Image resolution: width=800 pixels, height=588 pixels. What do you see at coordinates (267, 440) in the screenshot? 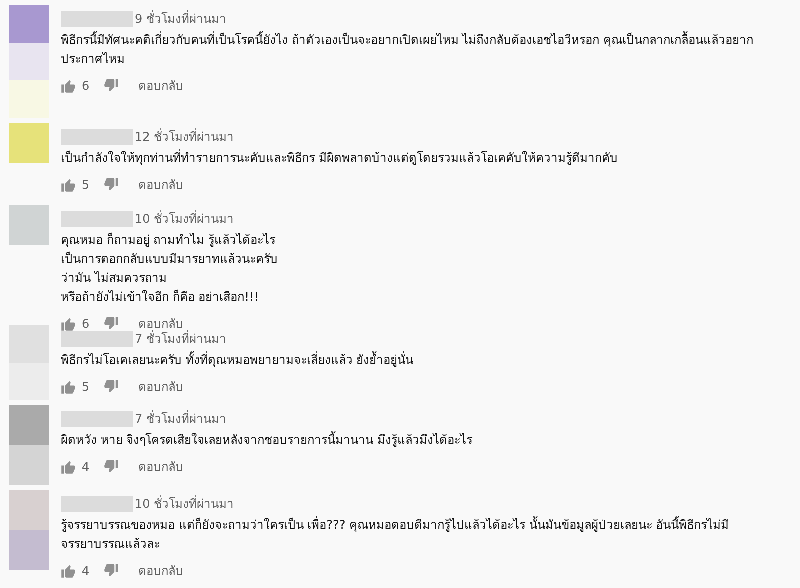
I see `comment-text: ผิดหวัง หาย จิงๆโครตเสียใจเลยหลังจากชอบรายการนี้มานาน มึงรู้แล้วมึงได้อะไร` at bounding box center [267, 440].